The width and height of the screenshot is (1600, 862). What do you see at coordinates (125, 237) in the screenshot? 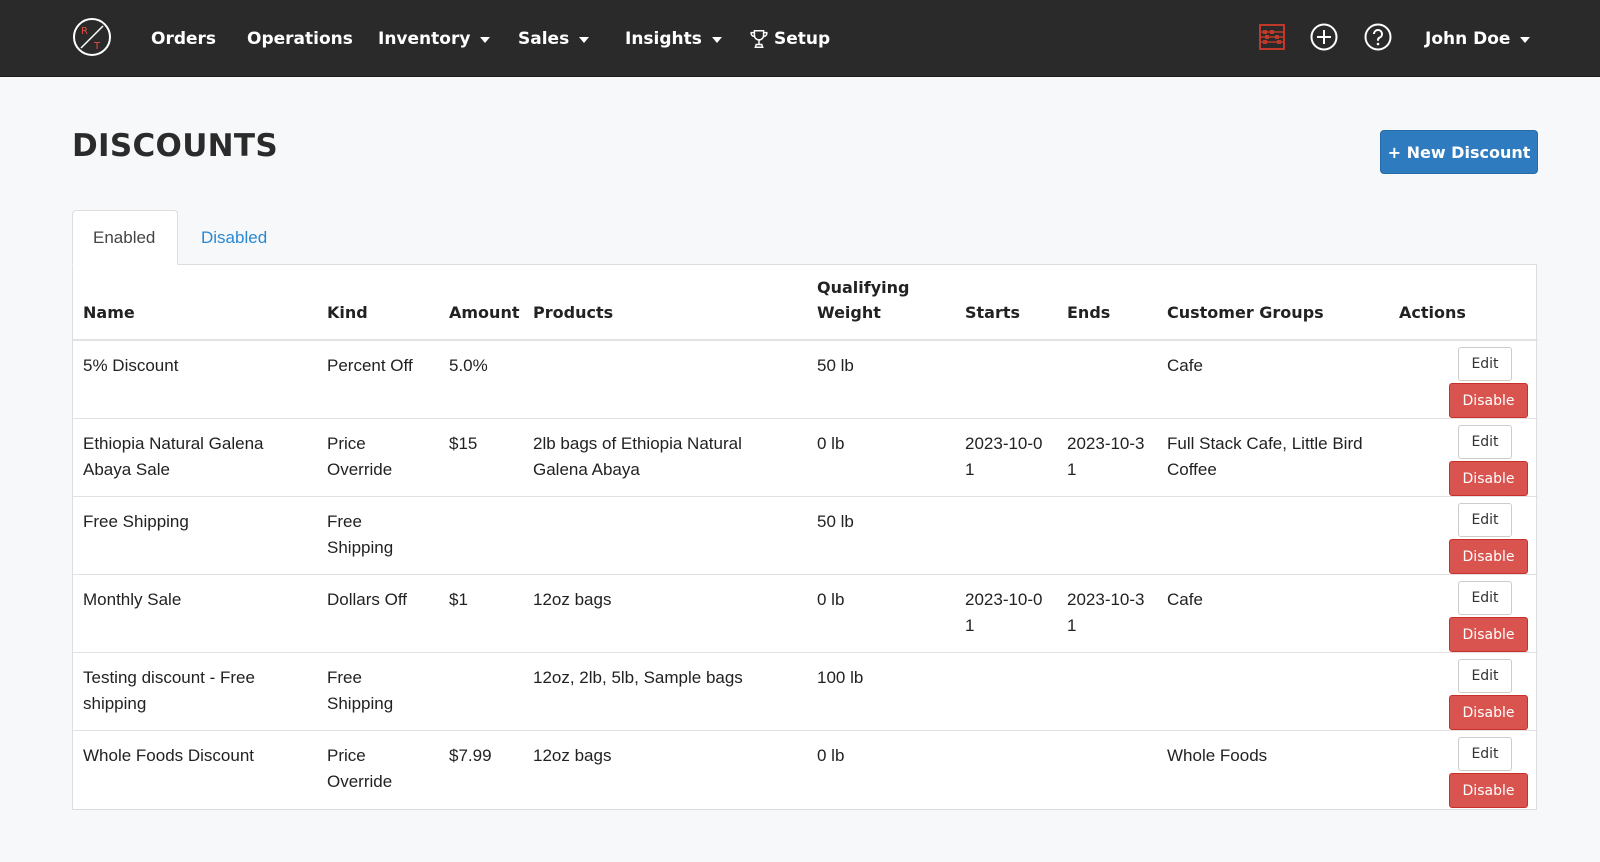
I see `tab-enabled: Enabled` at bounding box center [125, 237].